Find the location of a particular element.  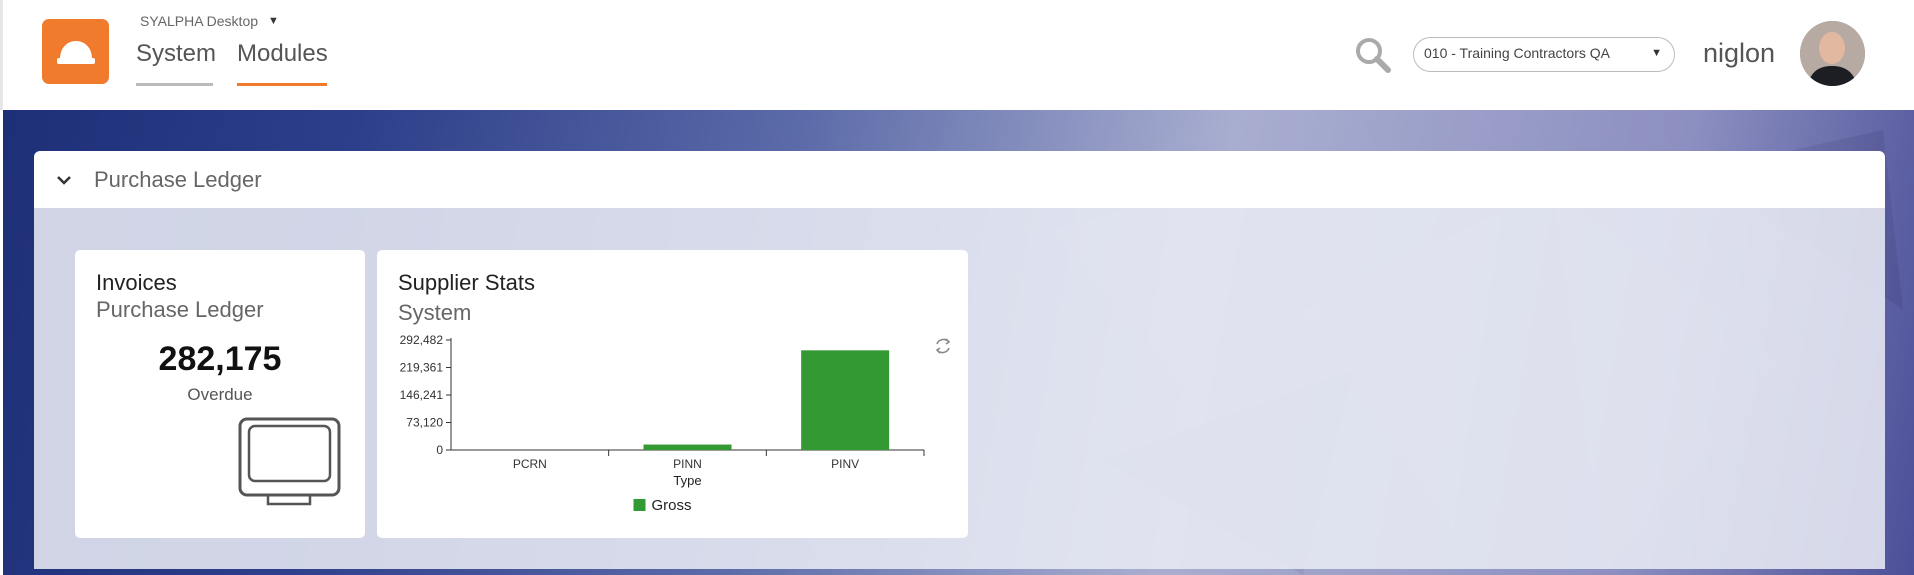

tab-modules: Modules is located at coordinates (282, 63).